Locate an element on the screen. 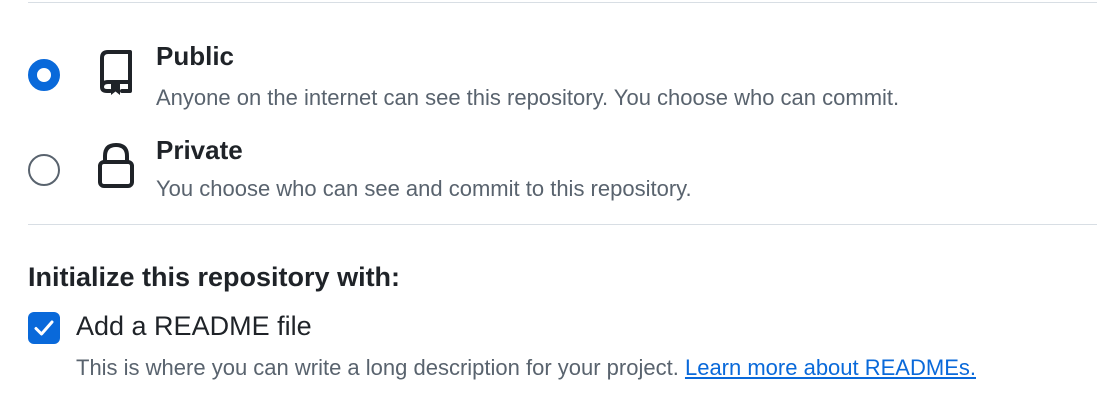  initialize-heading: Initialize this repository with: is located at coordinates (214, 277).